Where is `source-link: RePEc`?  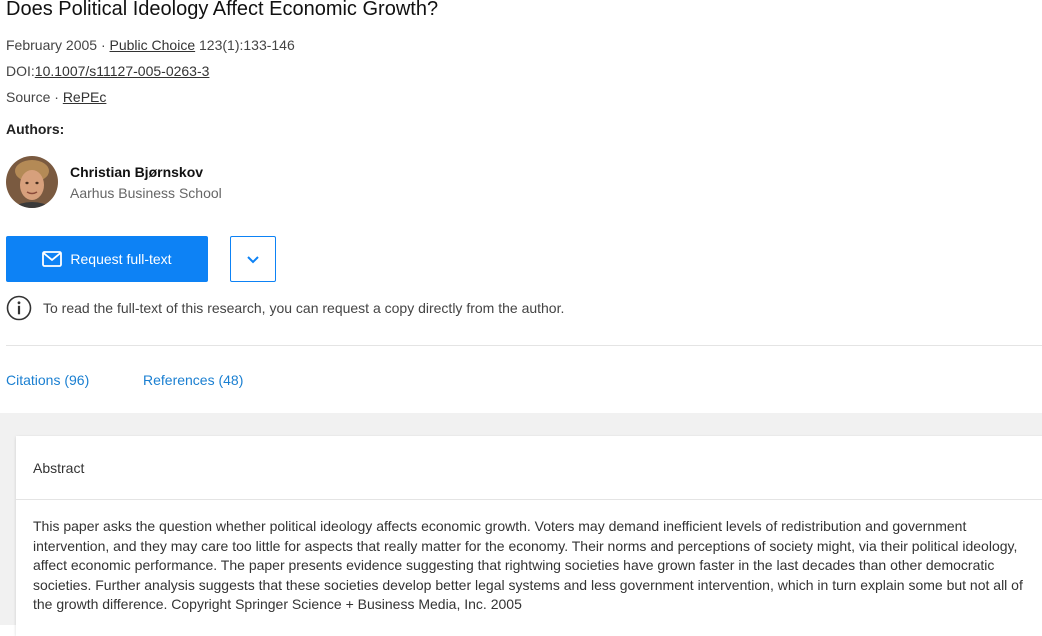 source-link: RePEc is located at coordinates (85, 97).